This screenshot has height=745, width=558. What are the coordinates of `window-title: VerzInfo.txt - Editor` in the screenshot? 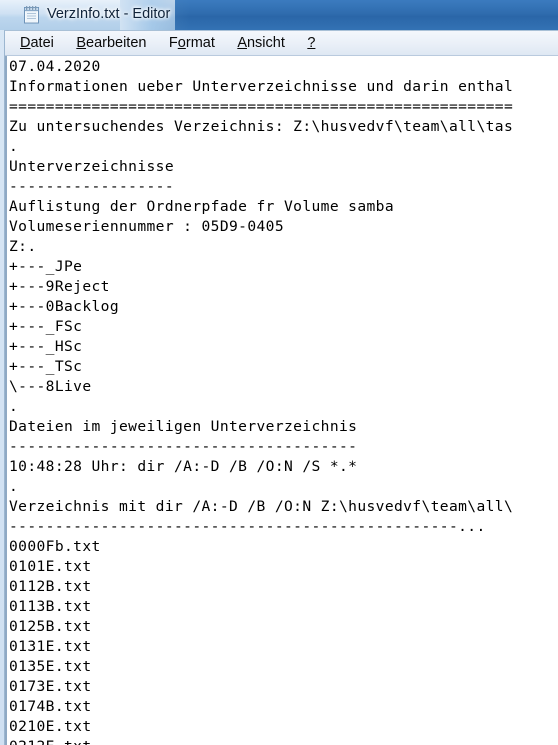 It's located at (109, 14).